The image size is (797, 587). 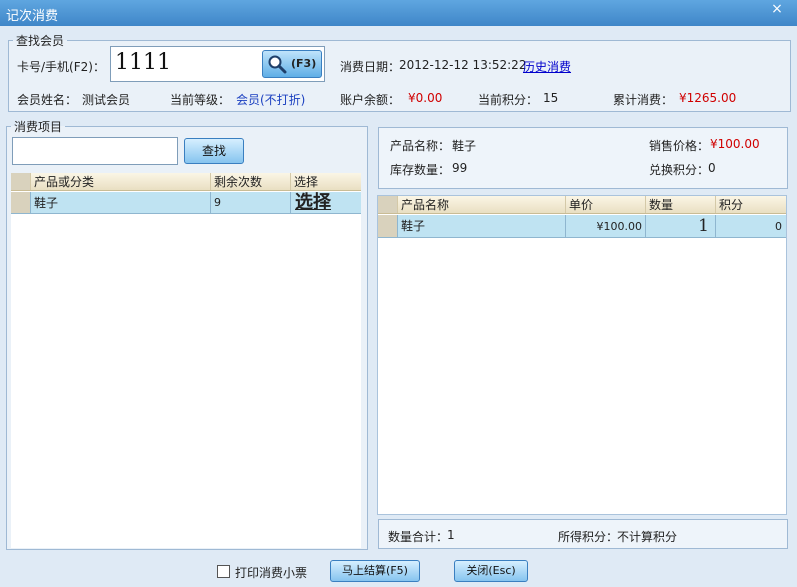 I want to click on col-select: 选择, so click(x=306, y=182).